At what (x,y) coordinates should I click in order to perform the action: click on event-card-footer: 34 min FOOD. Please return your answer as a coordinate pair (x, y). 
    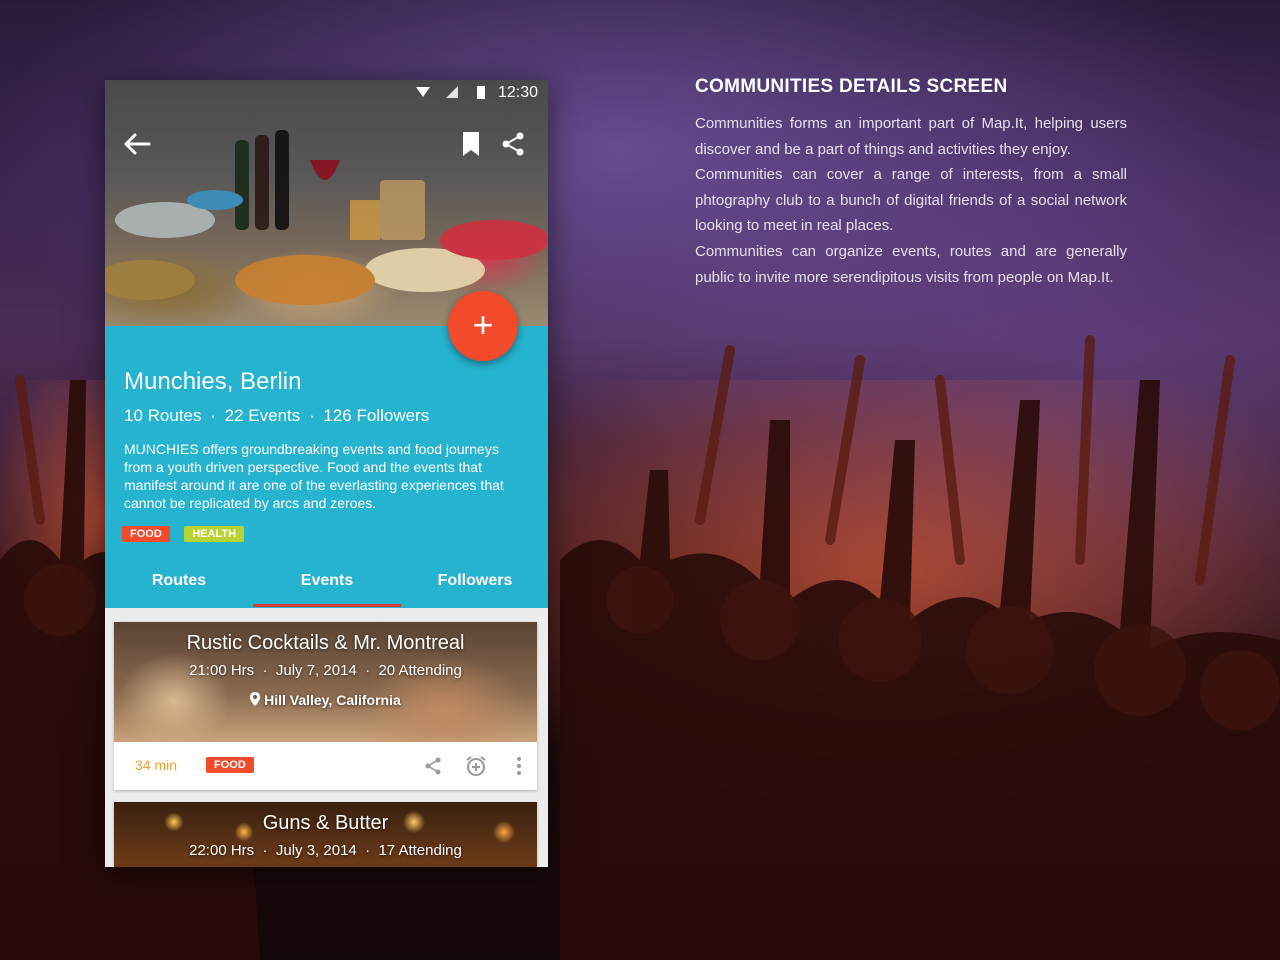
    Looking at the image, I should click on (325, 766).